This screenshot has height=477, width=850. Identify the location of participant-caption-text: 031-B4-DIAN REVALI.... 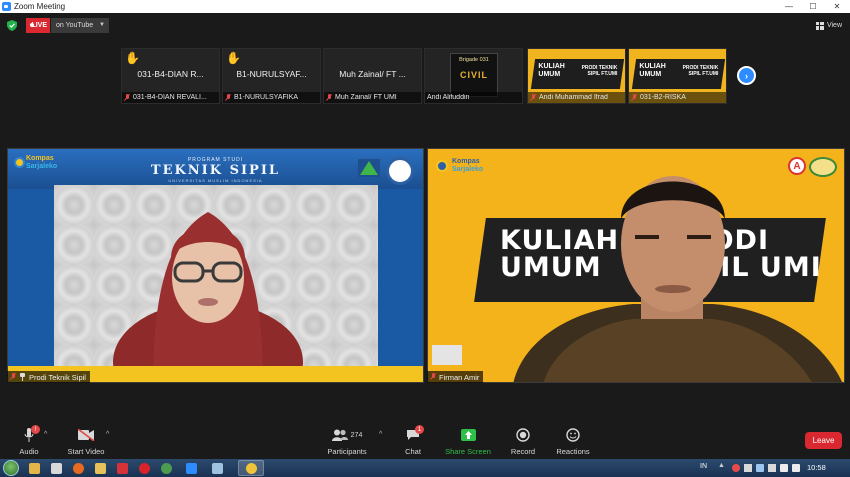
(170, 97).